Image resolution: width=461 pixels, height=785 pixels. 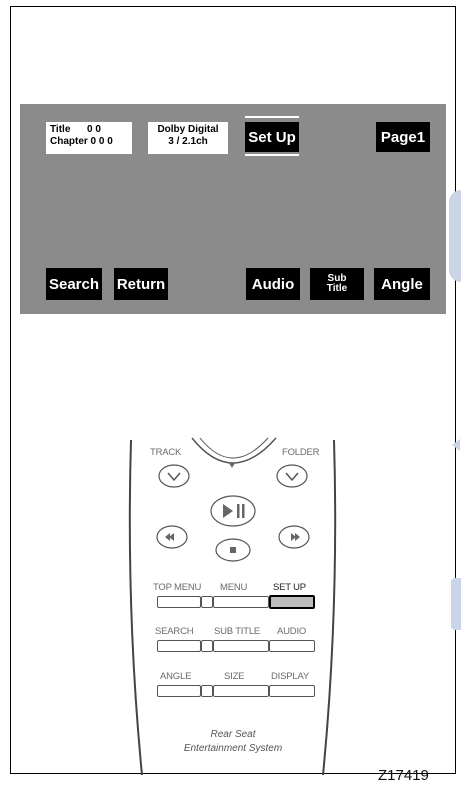 I want to click on size-remote-button, so click(x=241, y=691).